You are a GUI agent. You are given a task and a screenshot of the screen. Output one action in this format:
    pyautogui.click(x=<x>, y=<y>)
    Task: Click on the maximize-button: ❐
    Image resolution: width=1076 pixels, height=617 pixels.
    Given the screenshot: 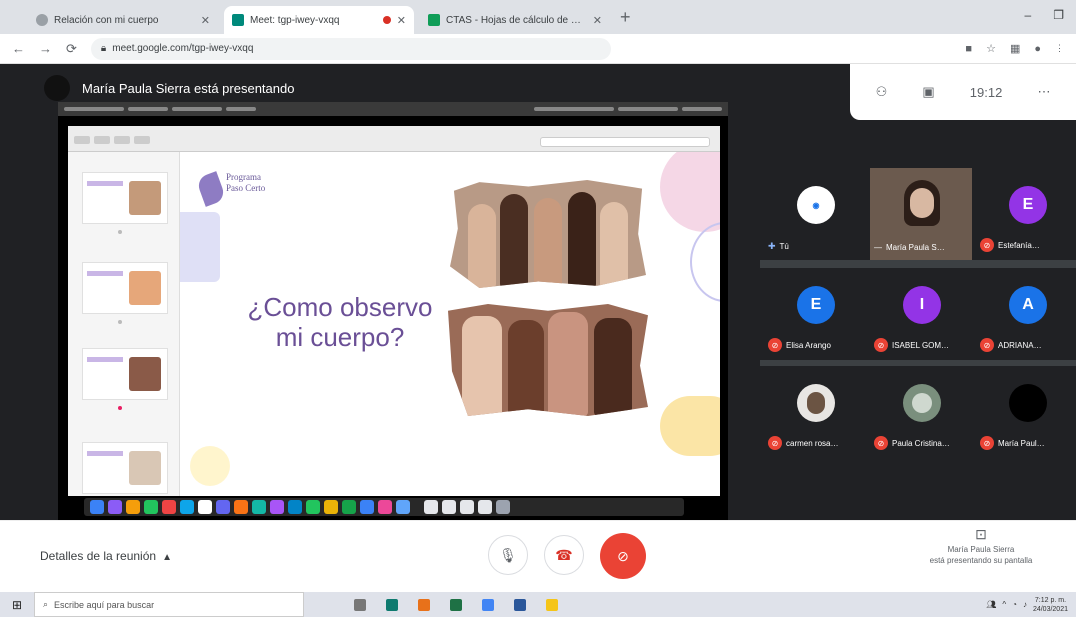 What is the action you would take?
    pyautogui.click(x=1058, y=15)
    